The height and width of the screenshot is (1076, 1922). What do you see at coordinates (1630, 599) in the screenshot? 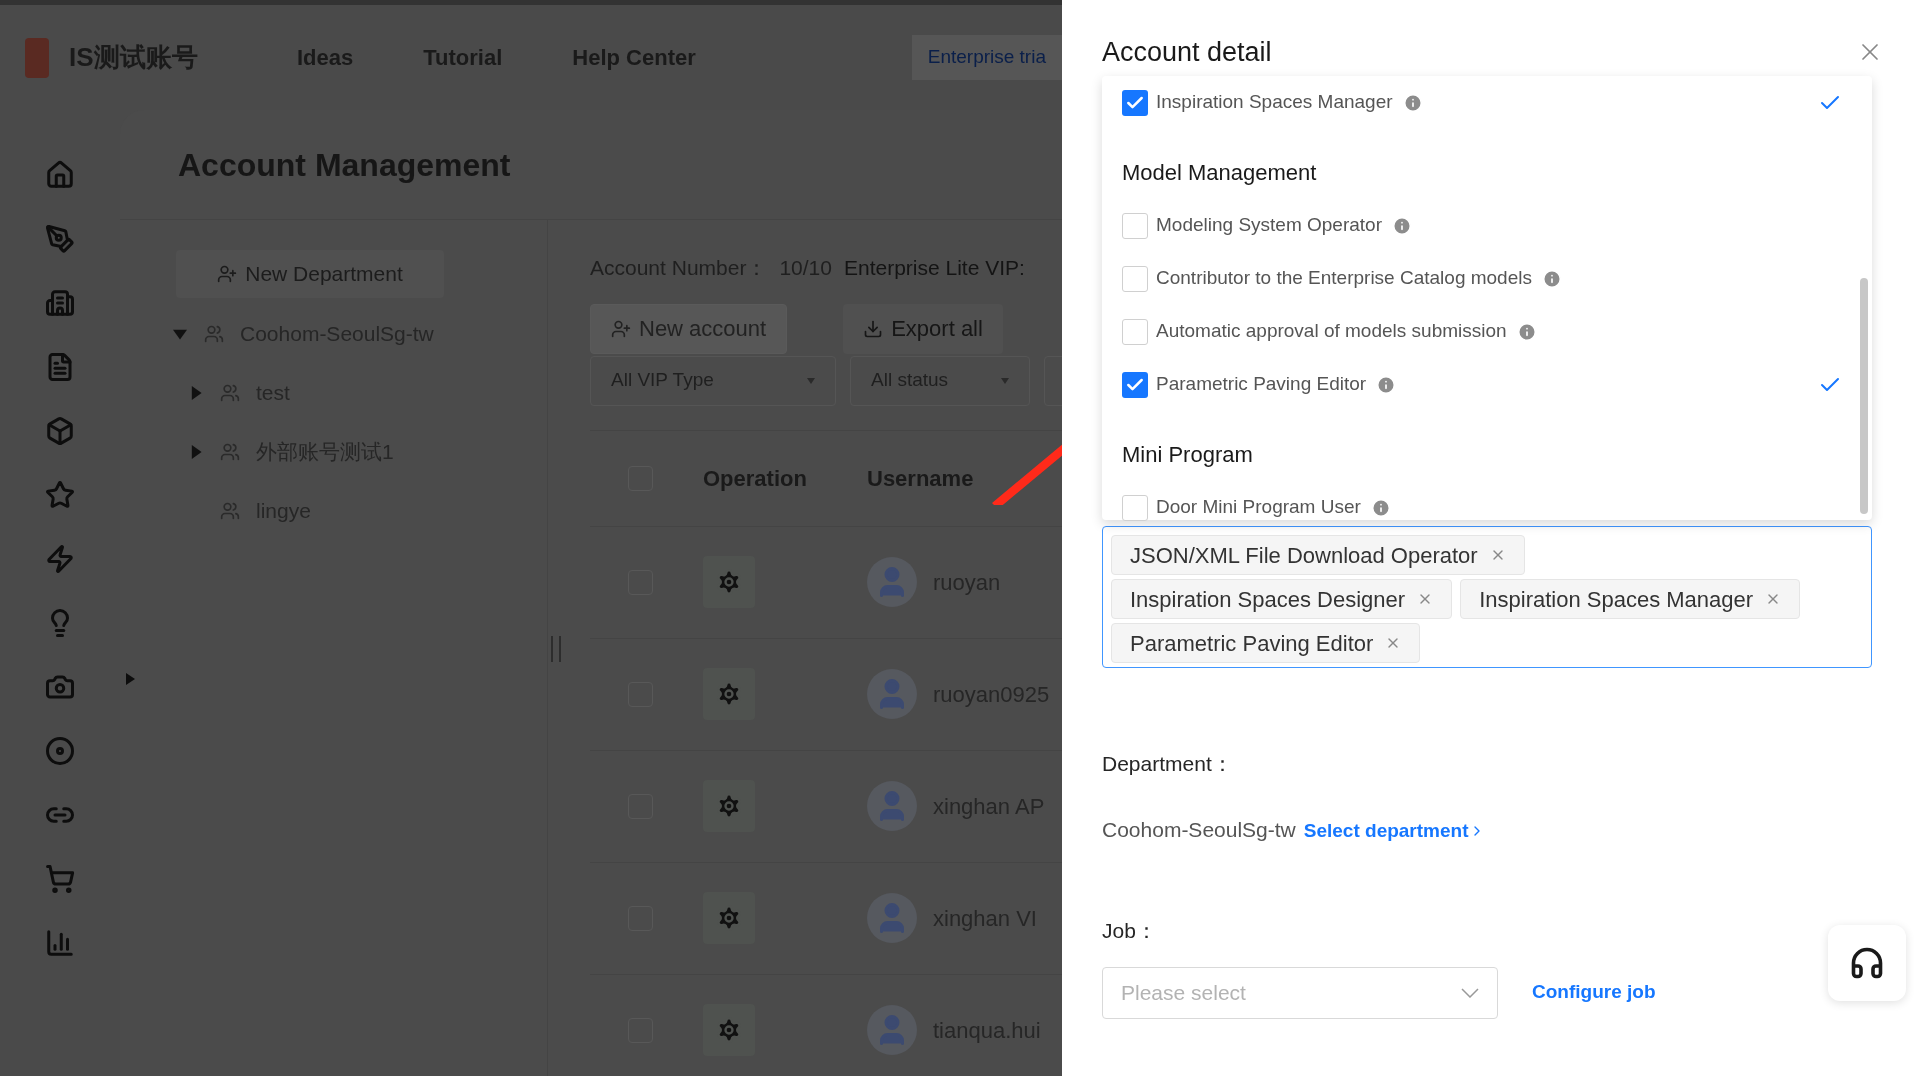
I see `selected-tag: Inspiration Spaces Manager` at bounding box center [1630, 599].